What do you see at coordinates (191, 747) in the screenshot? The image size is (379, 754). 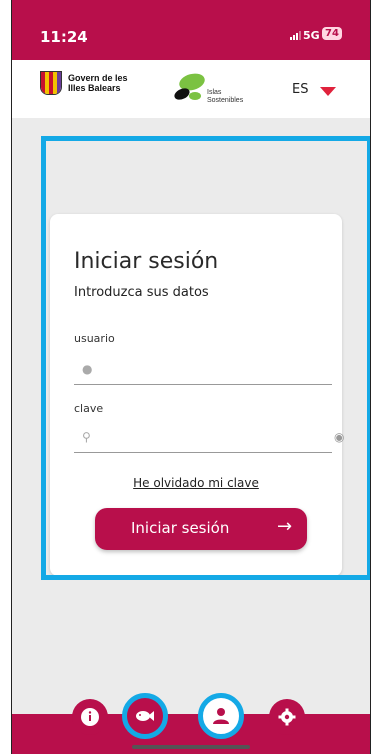 I see `home-indicator` at bounding box center [191, 747].